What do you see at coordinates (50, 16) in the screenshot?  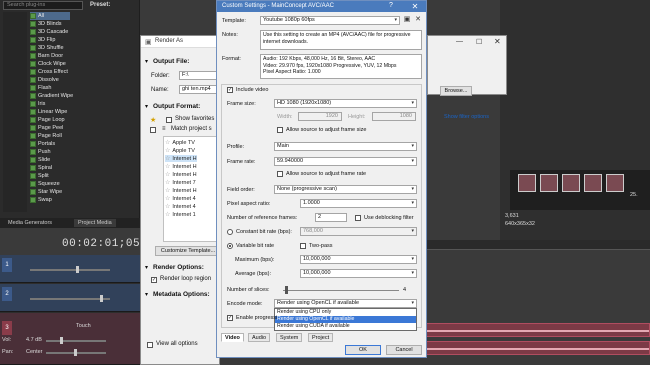 I see `list-item: All` at bounding box center [50, 16].